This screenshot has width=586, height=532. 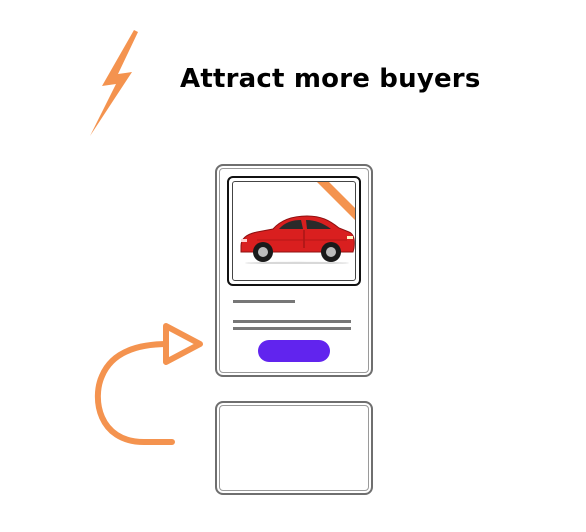 I want to click on headline: Attract more buyers, so click(x=330, y=79).